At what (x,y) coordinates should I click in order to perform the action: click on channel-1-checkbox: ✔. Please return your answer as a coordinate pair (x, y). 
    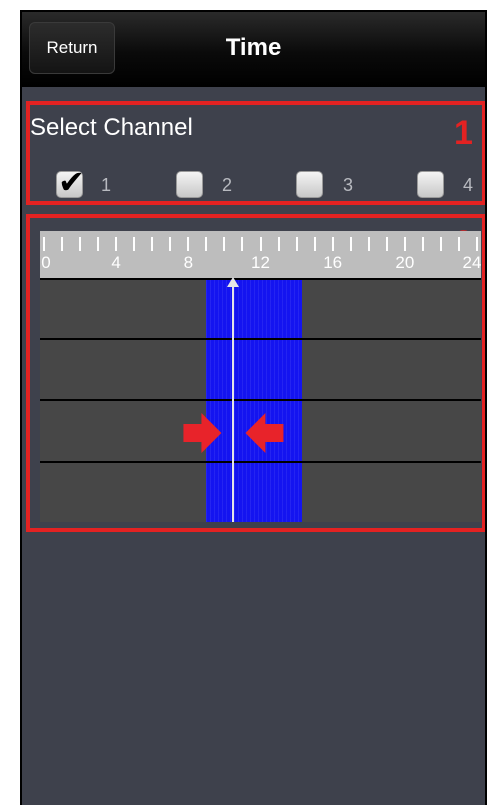
    Looking at the image, I should click on (70, 182).